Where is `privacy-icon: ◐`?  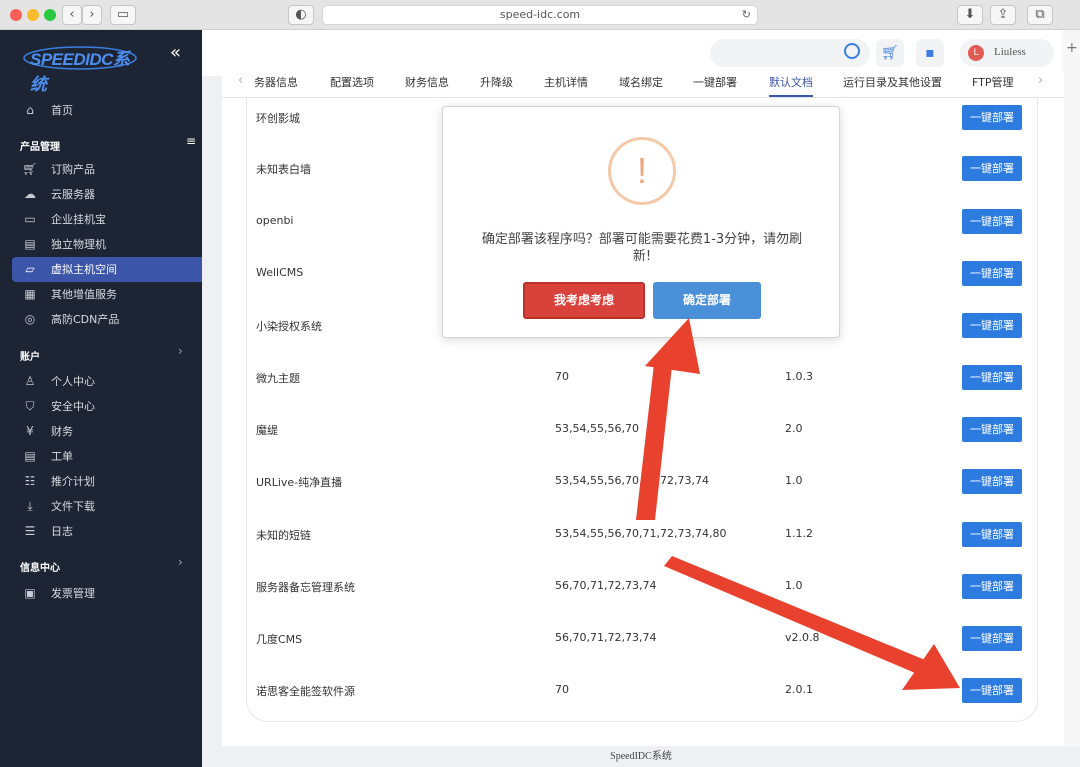 privacy-icon: ◐ is located at coordinates (301, 15).